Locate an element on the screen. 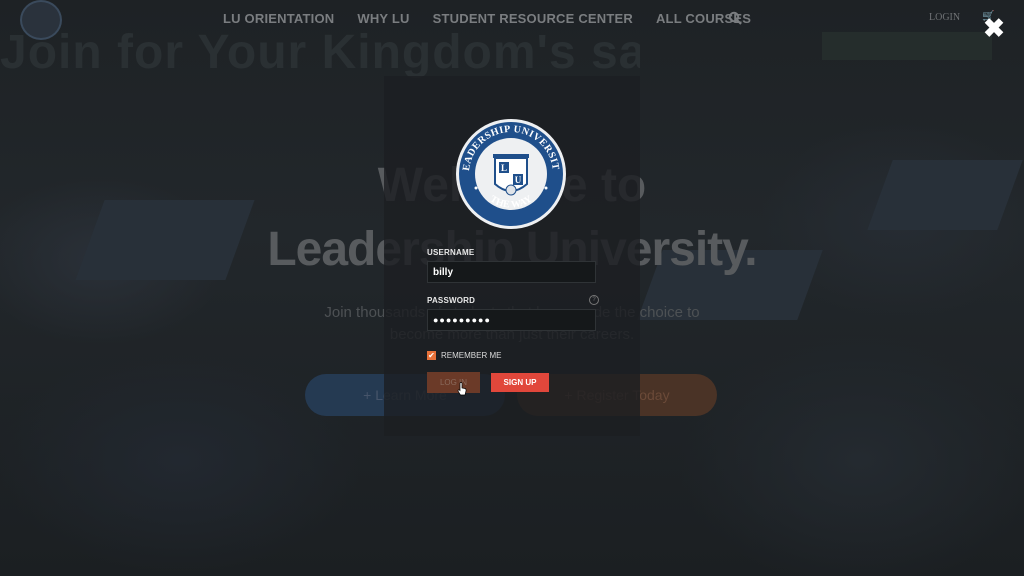 The height and width of the screenshot is (576, 1024). password-input: ●●●●●●●●● is located at coordinates (511, 320).